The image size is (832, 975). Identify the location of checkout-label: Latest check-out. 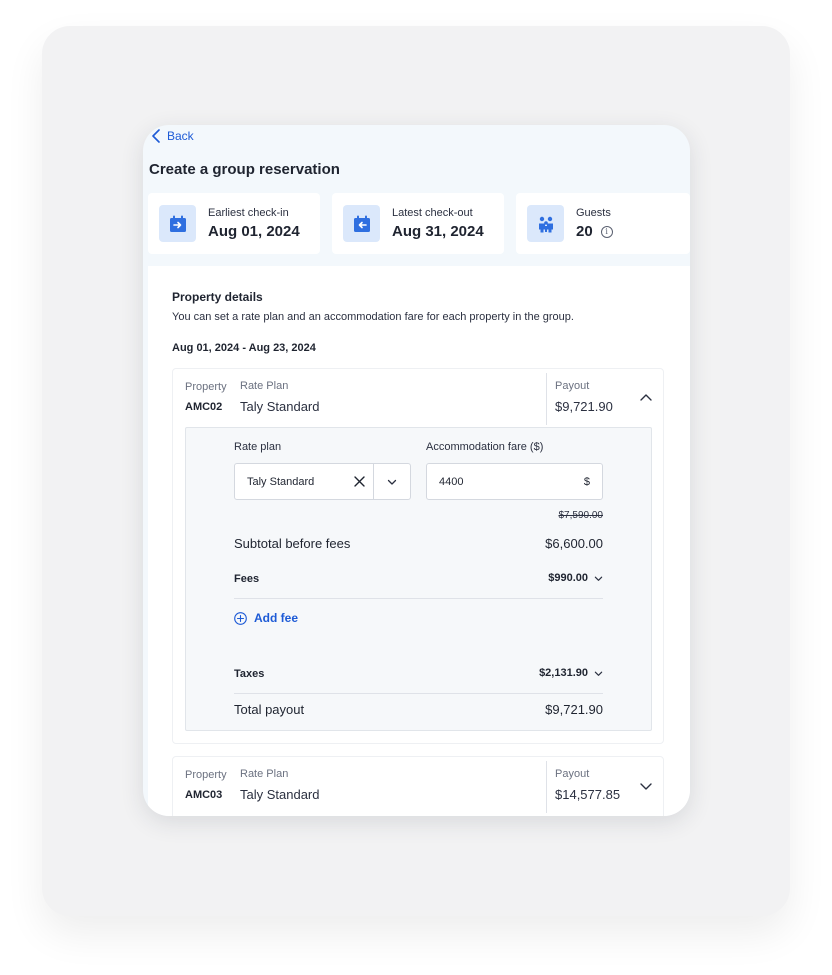
(432, 213).